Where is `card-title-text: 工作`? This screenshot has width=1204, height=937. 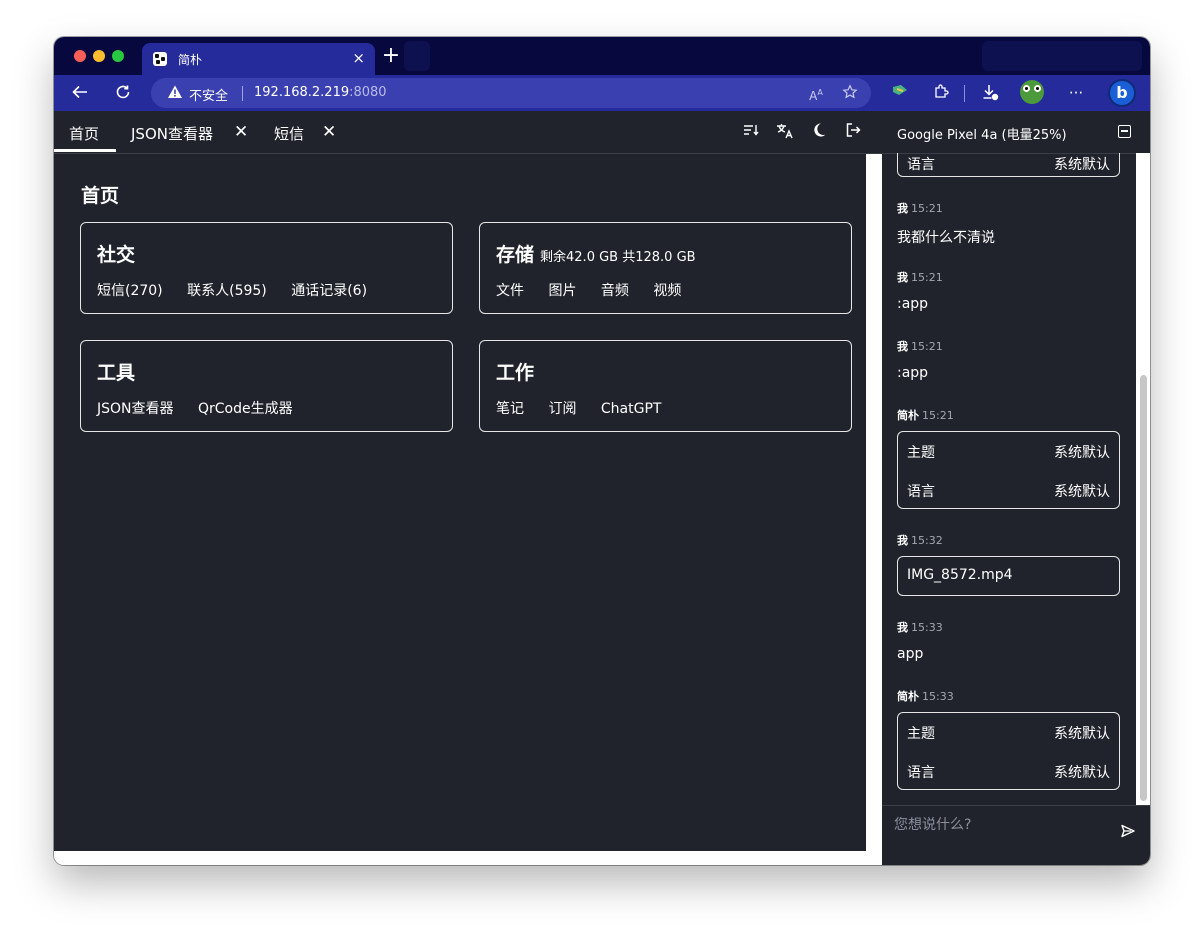 card-title-text: 工作 is located at coordinates (515, 373).